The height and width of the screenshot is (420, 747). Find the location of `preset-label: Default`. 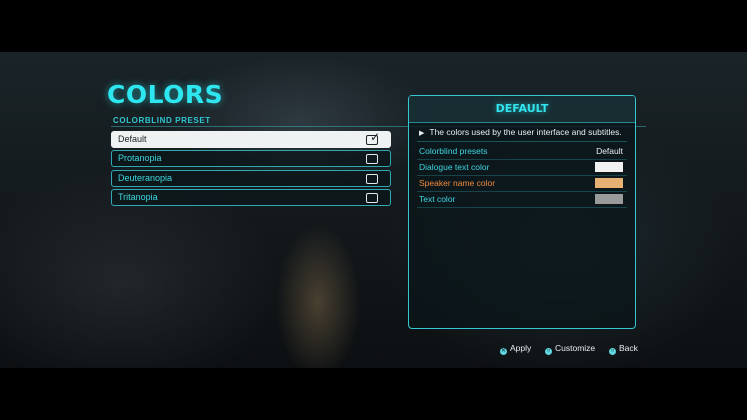

preset-label: Default is located at coordinates (132, 139).